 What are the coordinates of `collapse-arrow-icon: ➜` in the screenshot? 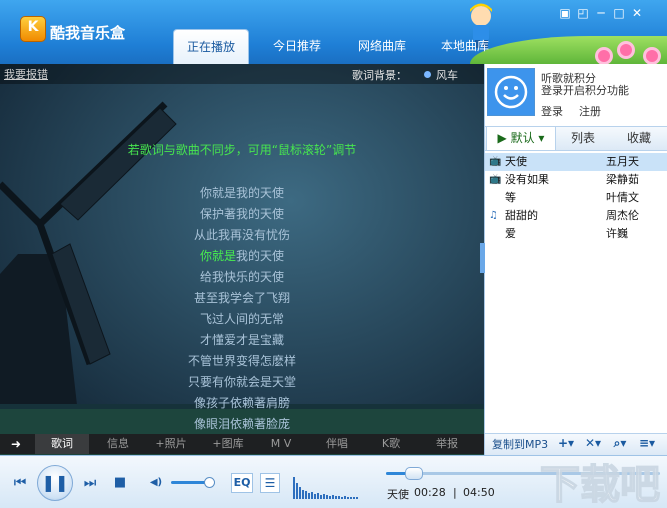 It's located at (16, 444).